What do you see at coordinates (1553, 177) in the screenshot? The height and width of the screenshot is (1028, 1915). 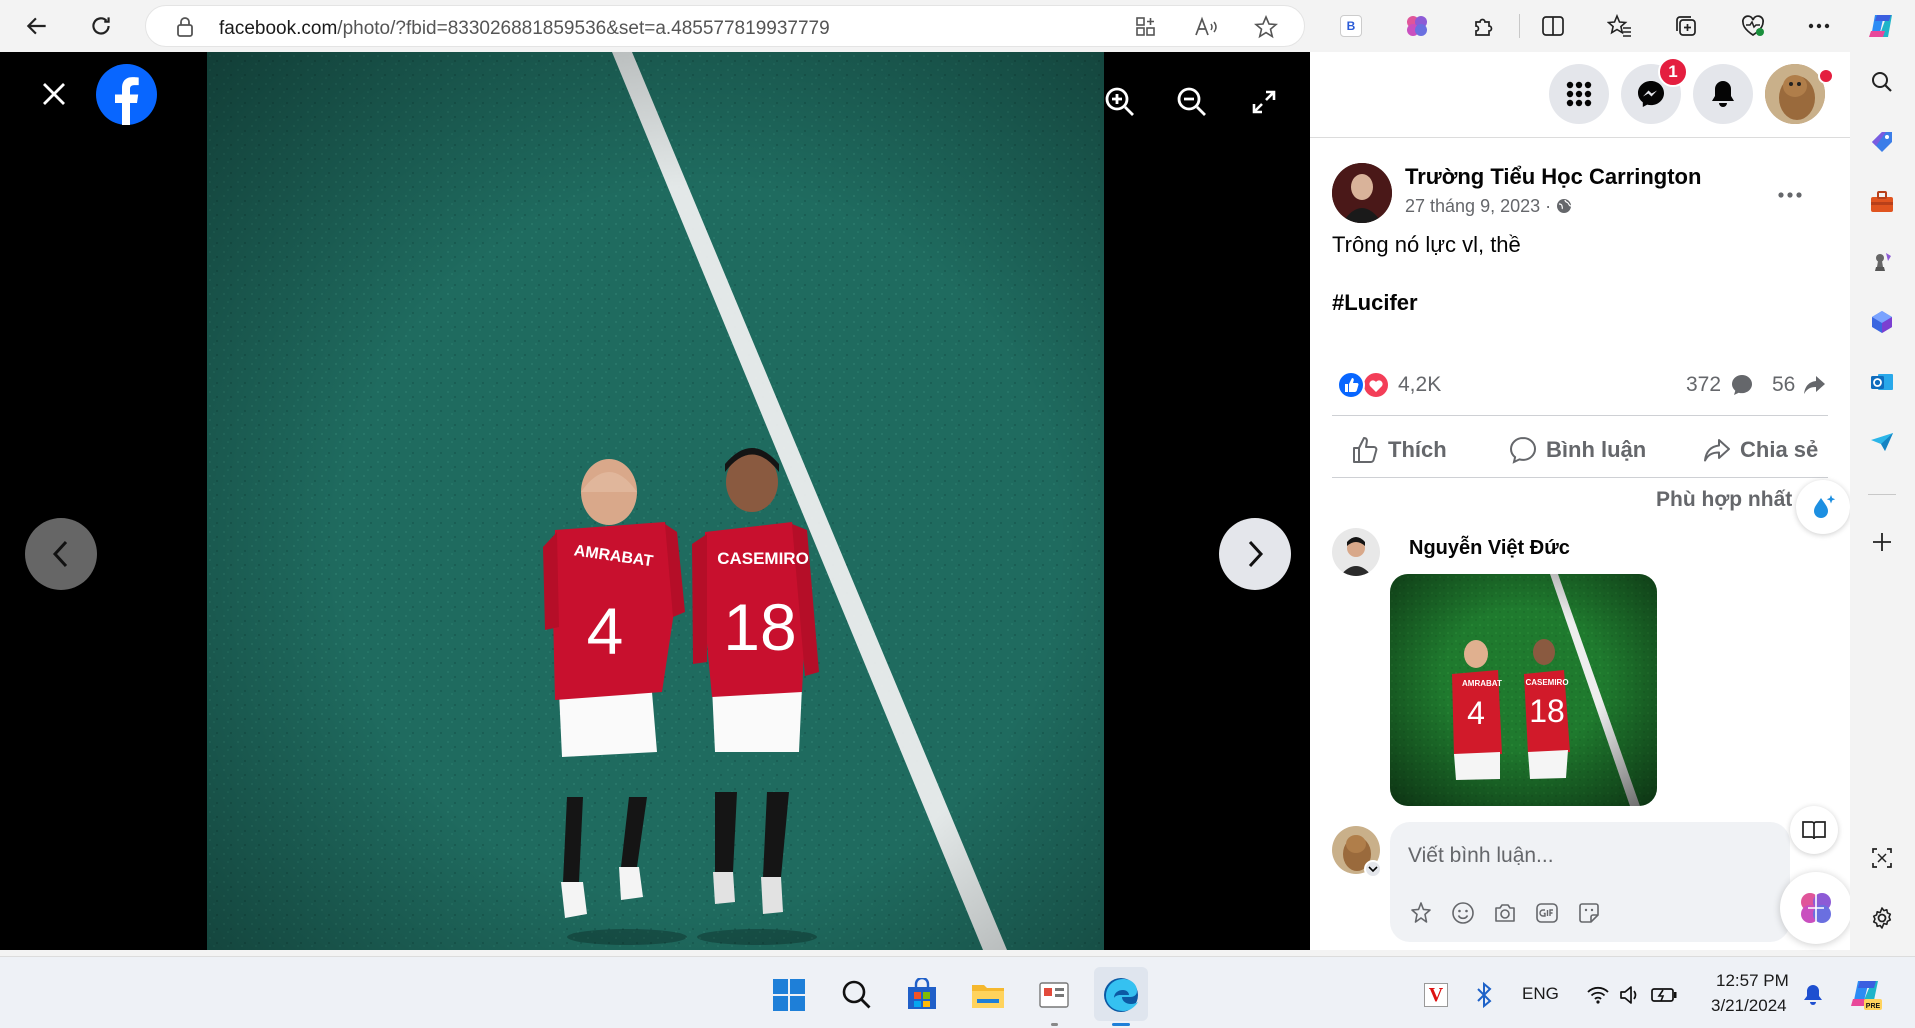 I see `post-author-name: Trường Tiểu Học Carrington` at bounding box center [1553, 177].